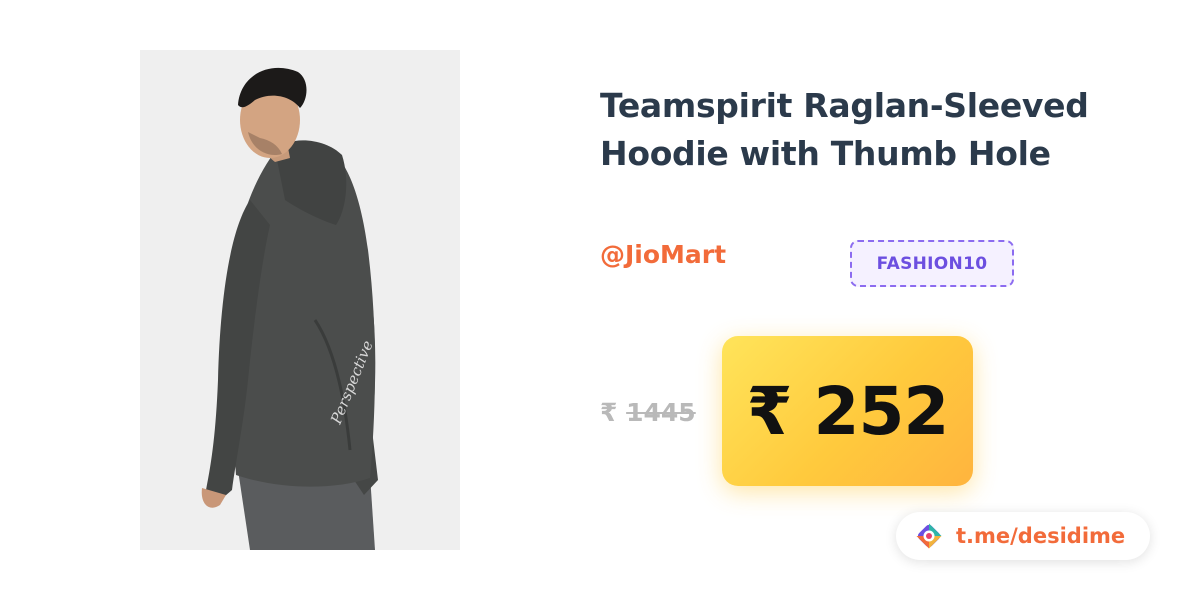 Image resolution: width=1200 pixels, height=600 pixels. Describe the element at coordinates (609, 412) in the screenshot. I see `currency-symbol: ₹` at that location.